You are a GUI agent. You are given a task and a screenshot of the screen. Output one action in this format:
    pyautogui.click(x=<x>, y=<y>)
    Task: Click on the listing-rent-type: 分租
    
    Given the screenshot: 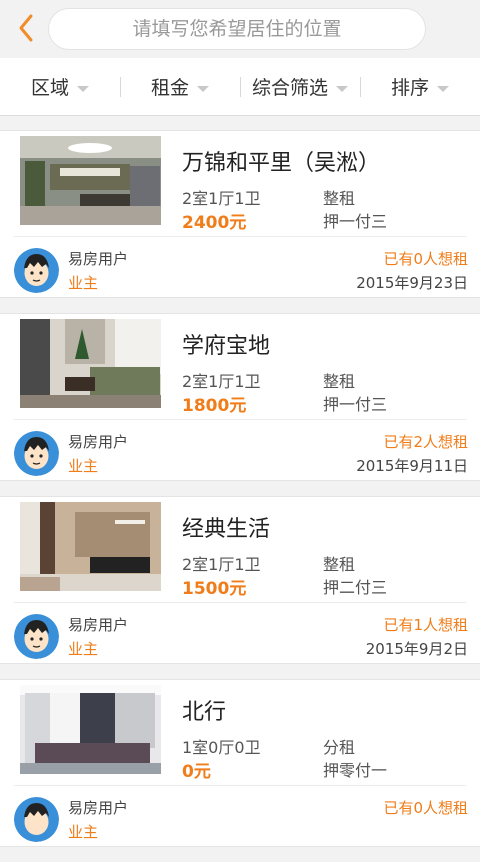 What is the action you would take?
    pyautogui.click(x=339, y=747)
    